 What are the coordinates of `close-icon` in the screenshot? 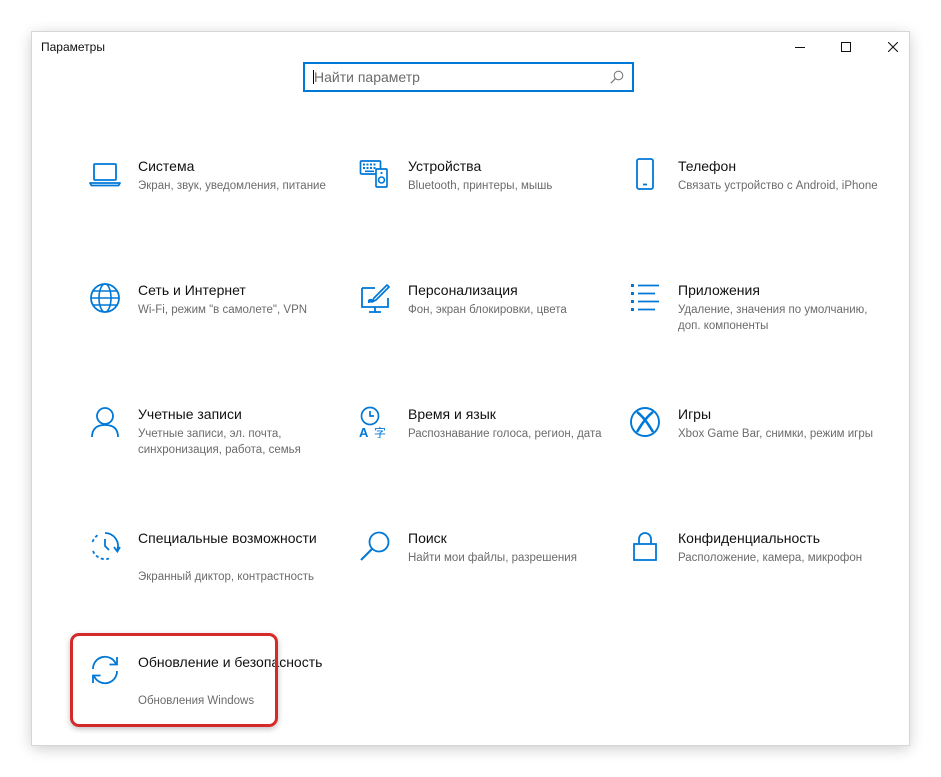 It's located at (893, 47).